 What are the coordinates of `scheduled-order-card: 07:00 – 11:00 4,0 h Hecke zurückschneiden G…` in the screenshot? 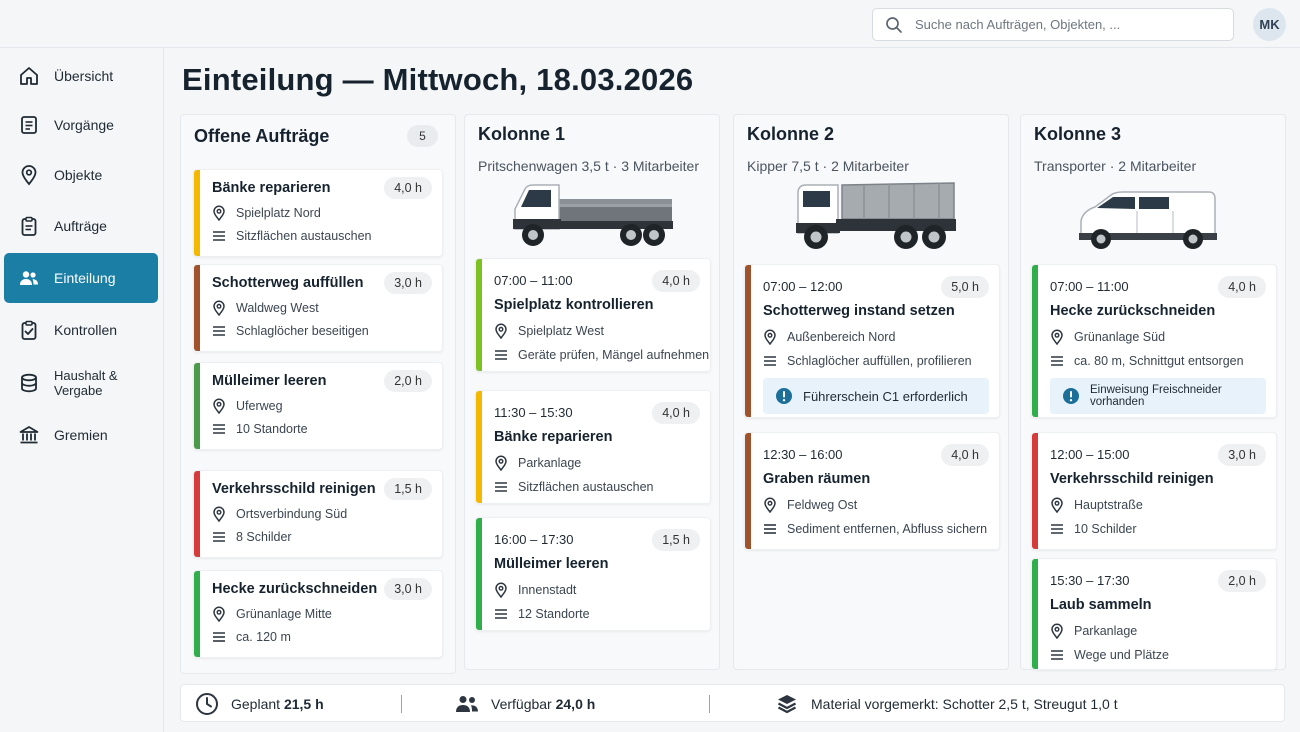 It's located at (1154, 341).